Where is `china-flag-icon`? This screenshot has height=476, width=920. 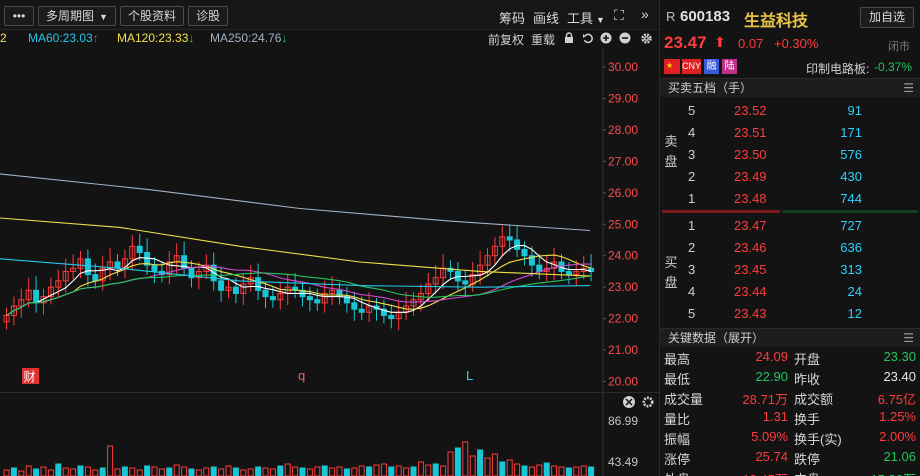
china-flag-icon is located at coordinates (672, 66).